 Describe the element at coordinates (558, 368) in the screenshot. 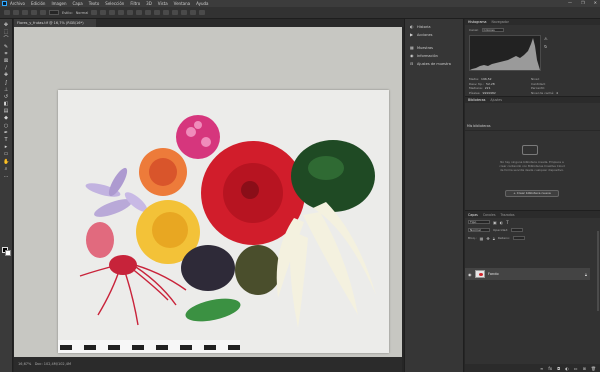

I see `add-mask-icon: ◘` at that location.